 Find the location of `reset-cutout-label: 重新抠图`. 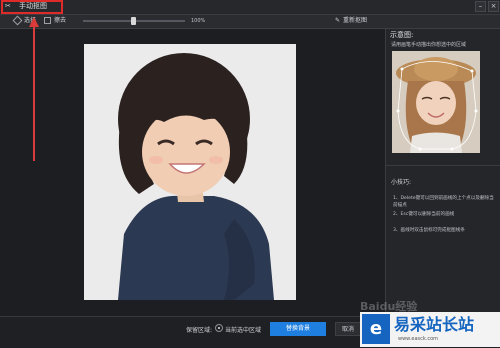

reset-cutout-label: 重新抠图 is located at coordinates (355, 20).